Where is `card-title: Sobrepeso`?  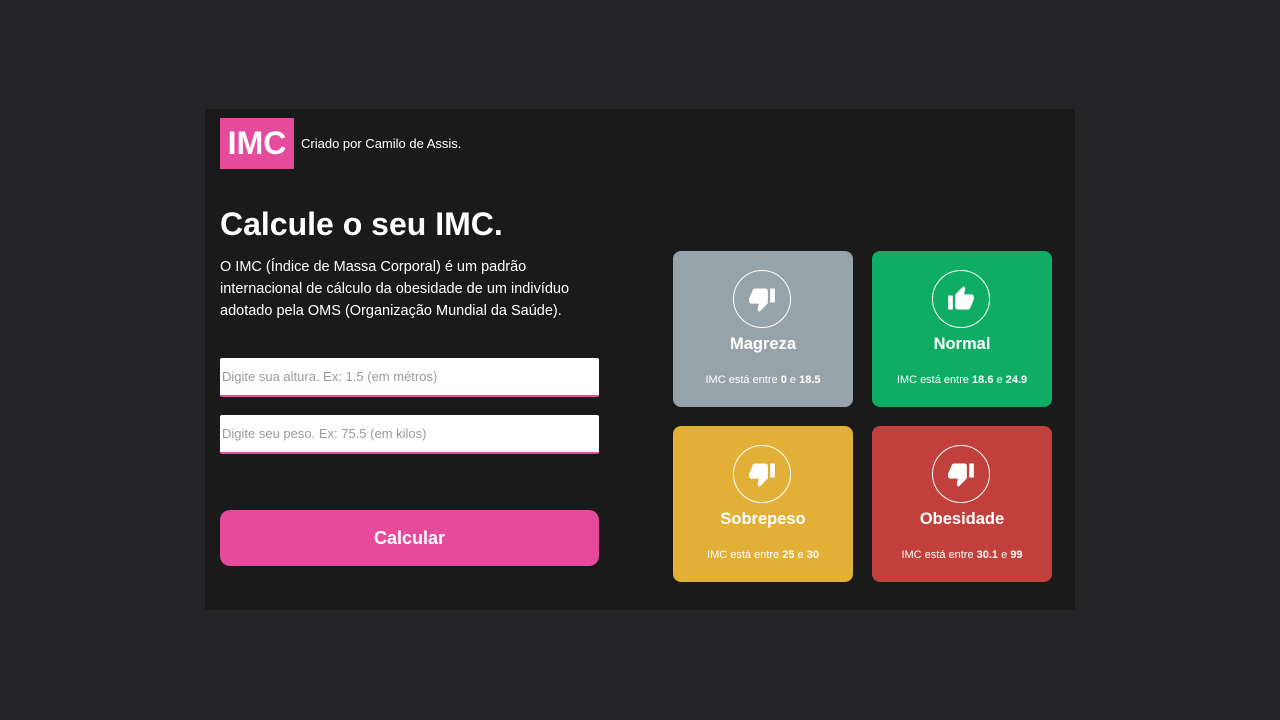
card-title: Sobrepeso is located at coordinates (763, 519).